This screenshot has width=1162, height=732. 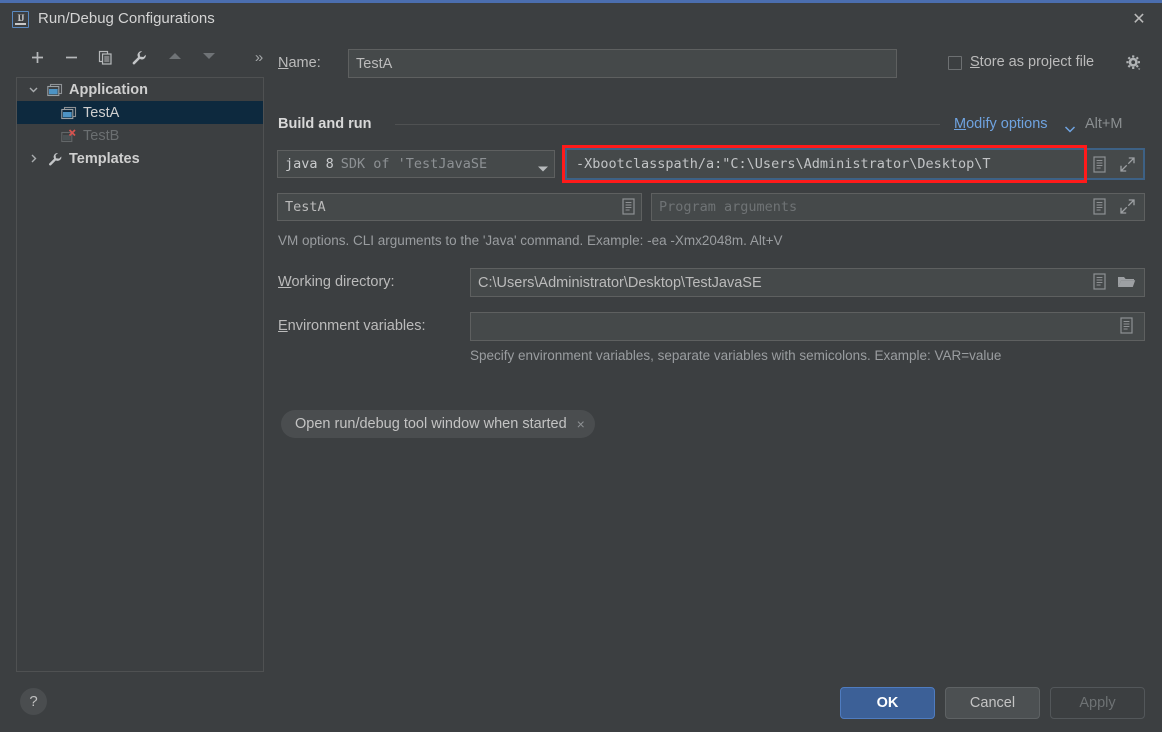 I want to click on jre-selector: java 8 SDK of 'TestJavaSE, so click(x=416, y=164).